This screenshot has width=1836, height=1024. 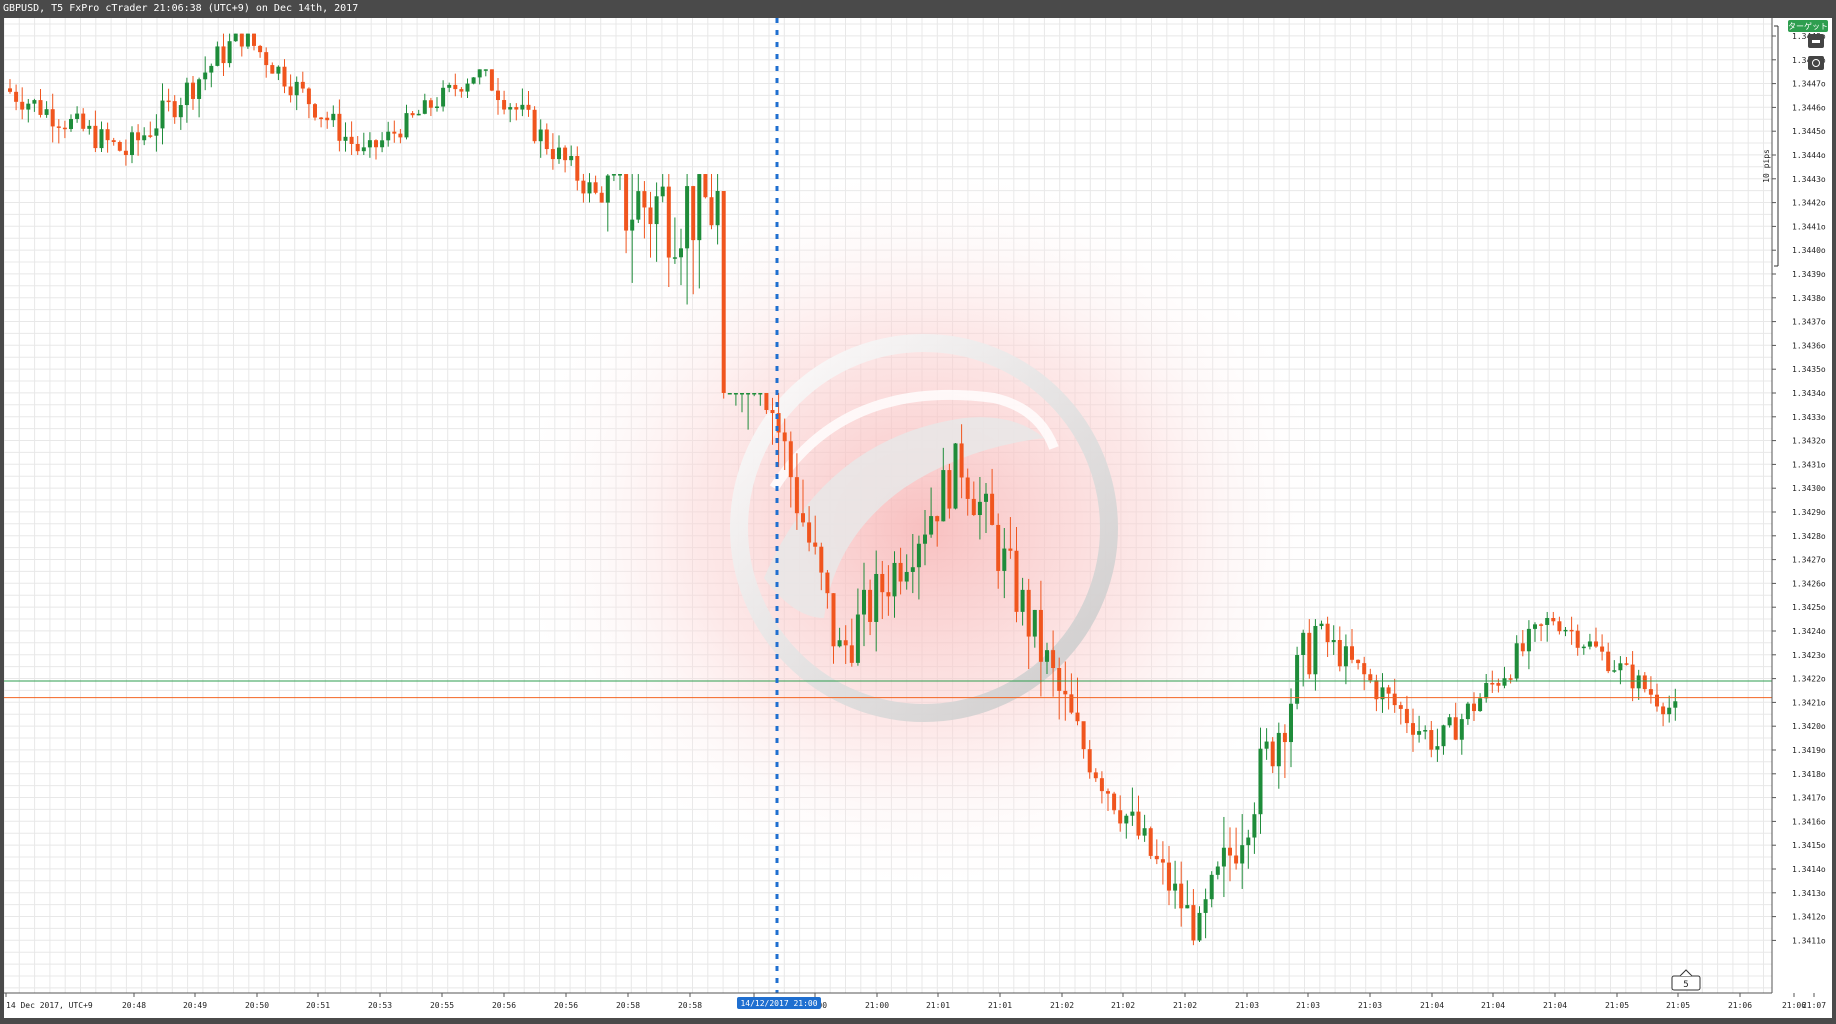 I want to click on y-tick-label: 1.3439o, so click(x=1809, y=274).